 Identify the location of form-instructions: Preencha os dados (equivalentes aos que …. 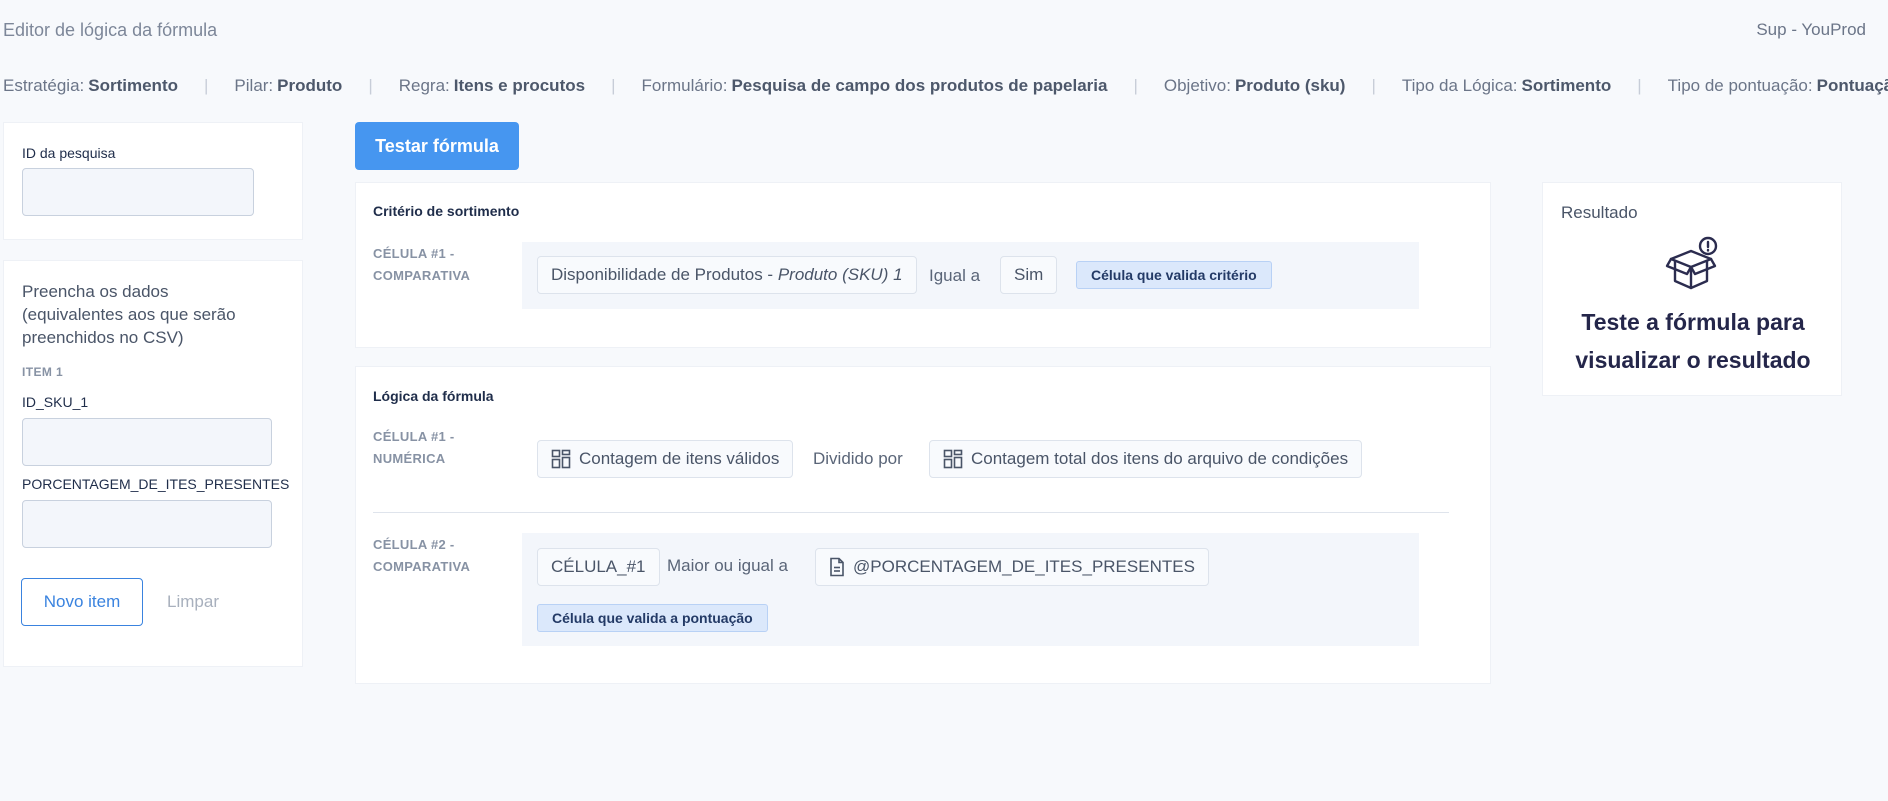
(129, 314).